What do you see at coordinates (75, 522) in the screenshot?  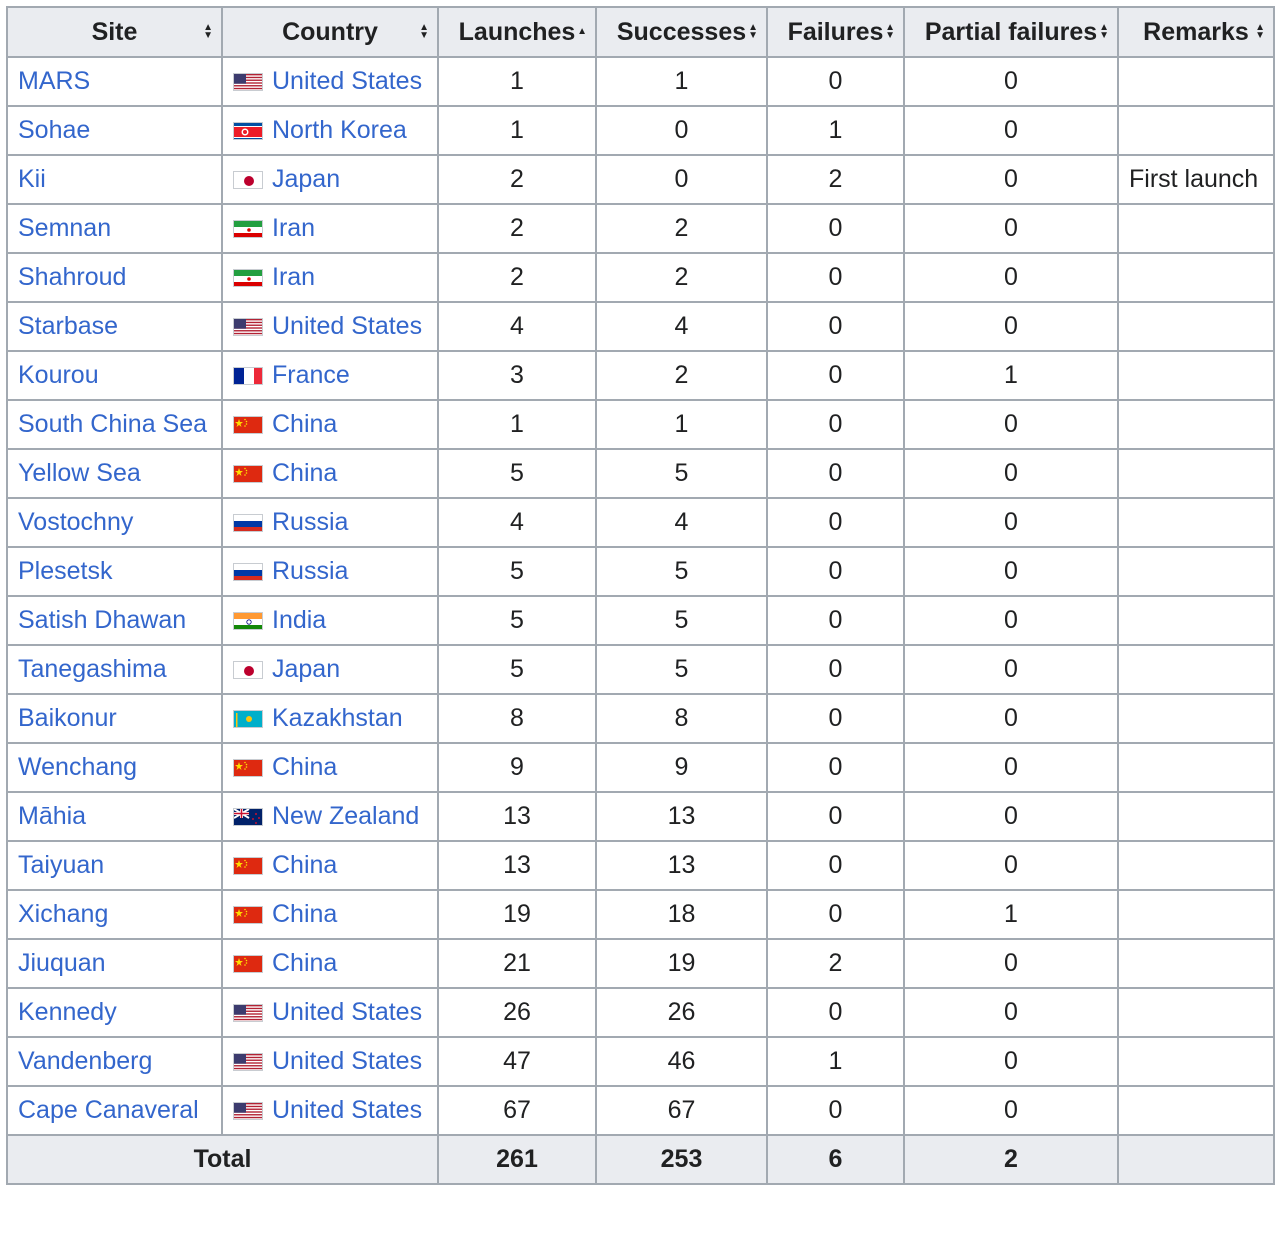 I see `site-link: Vostochny` at bounding box center [75, 522].